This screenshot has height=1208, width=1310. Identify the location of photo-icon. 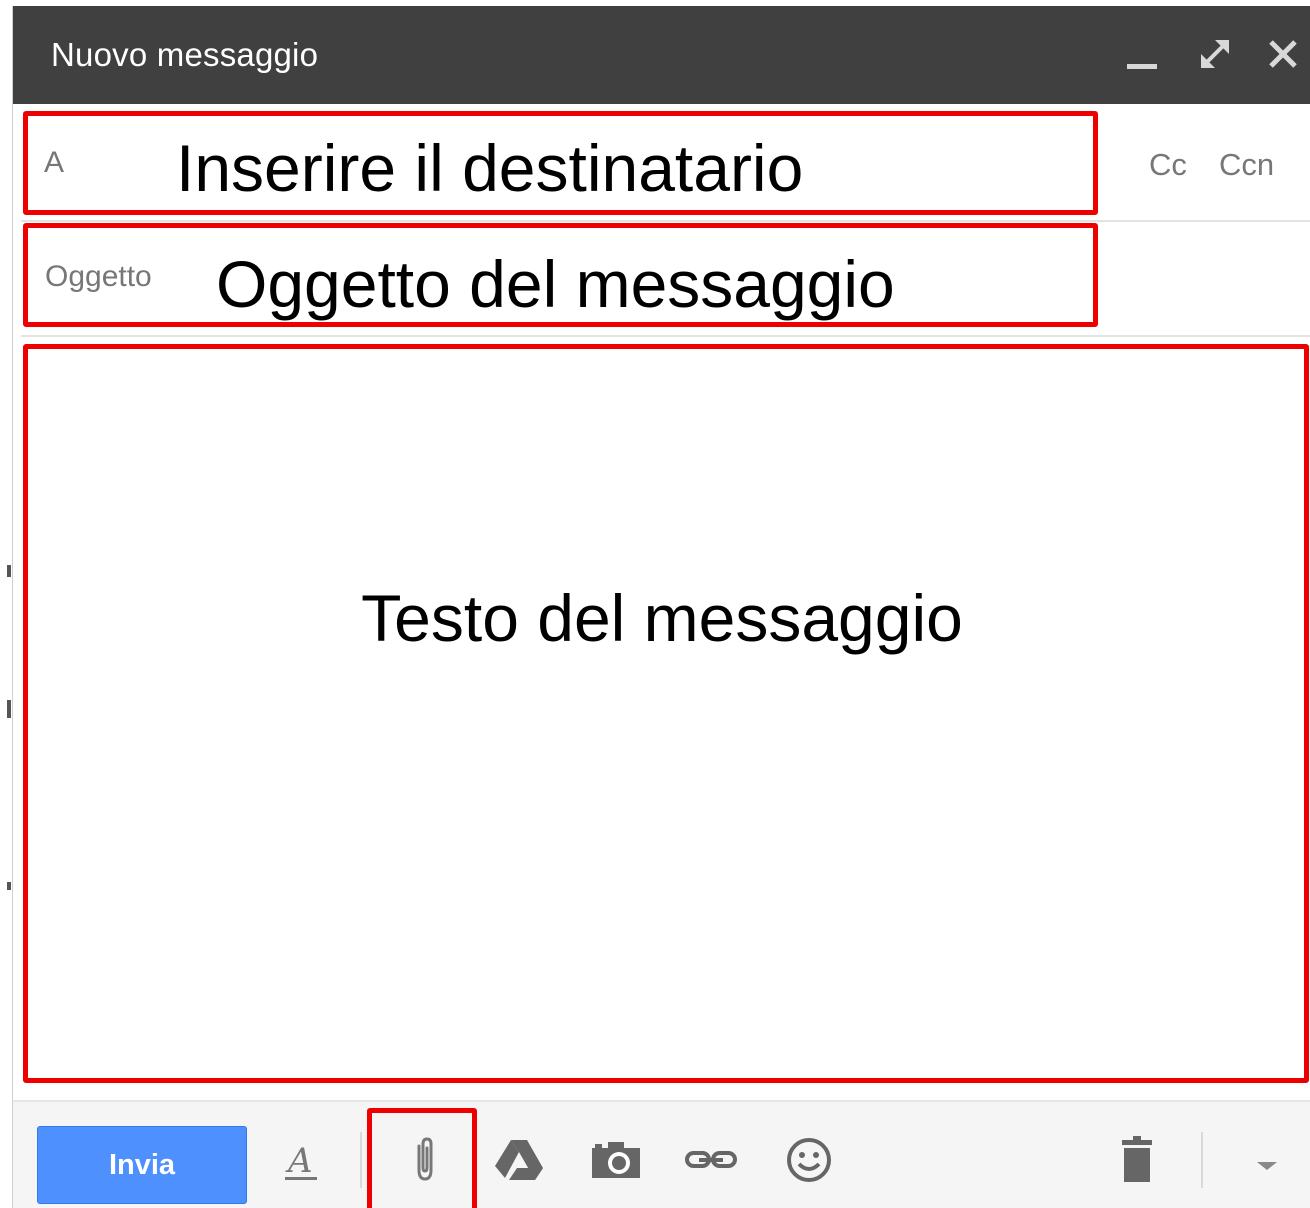
(616, 1160).